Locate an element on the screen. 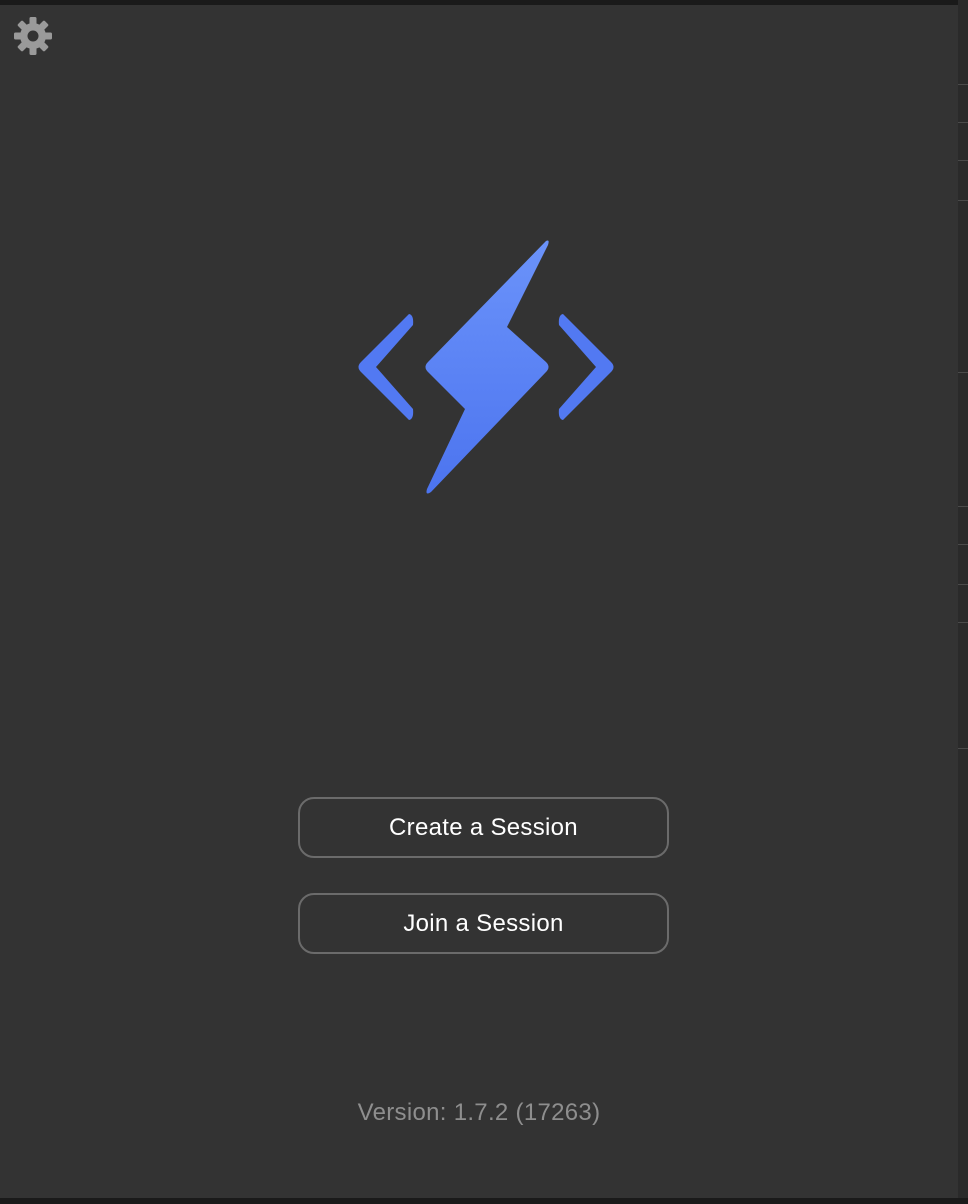 The width and height of the screenshot is (968, 1204). version-label: Version: 1.7.2 (17263) is located at coordinates (479, 1112).